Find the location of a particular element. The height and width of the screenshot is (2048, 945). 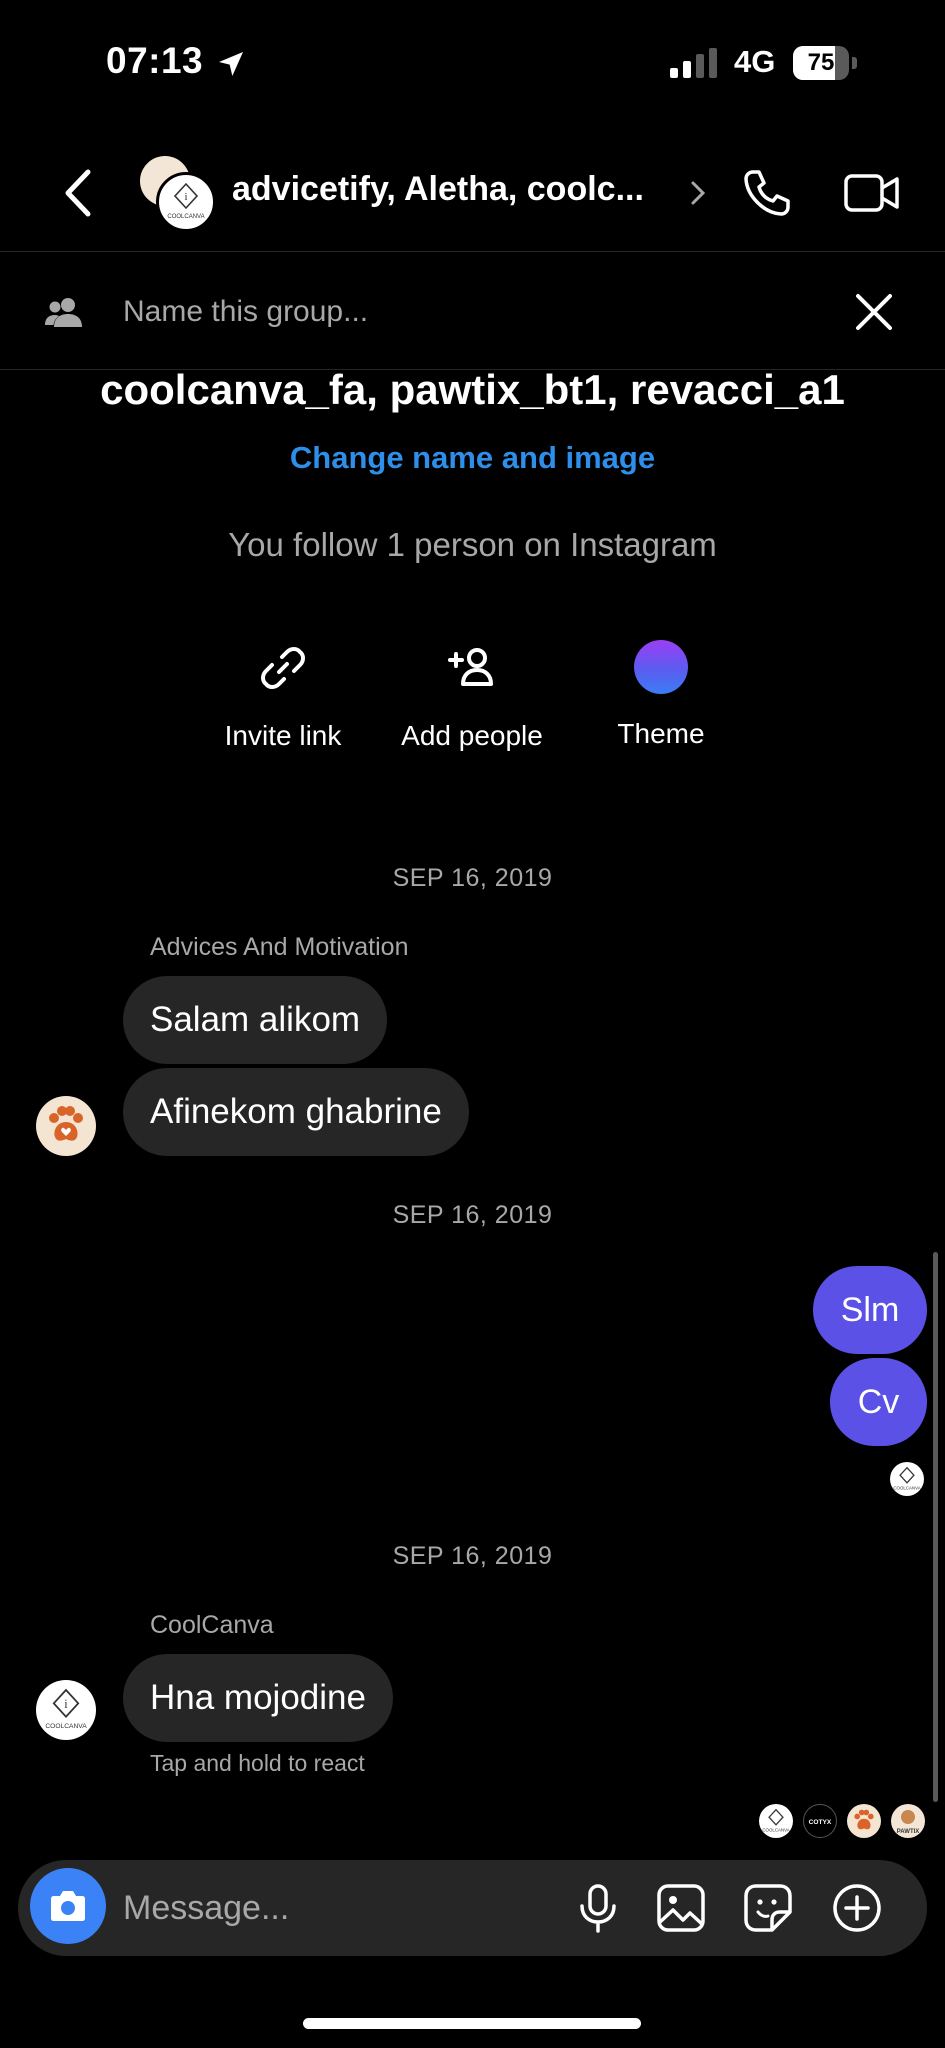

react-hint: Tap and hold to react is located at coordinates (257, 1763).